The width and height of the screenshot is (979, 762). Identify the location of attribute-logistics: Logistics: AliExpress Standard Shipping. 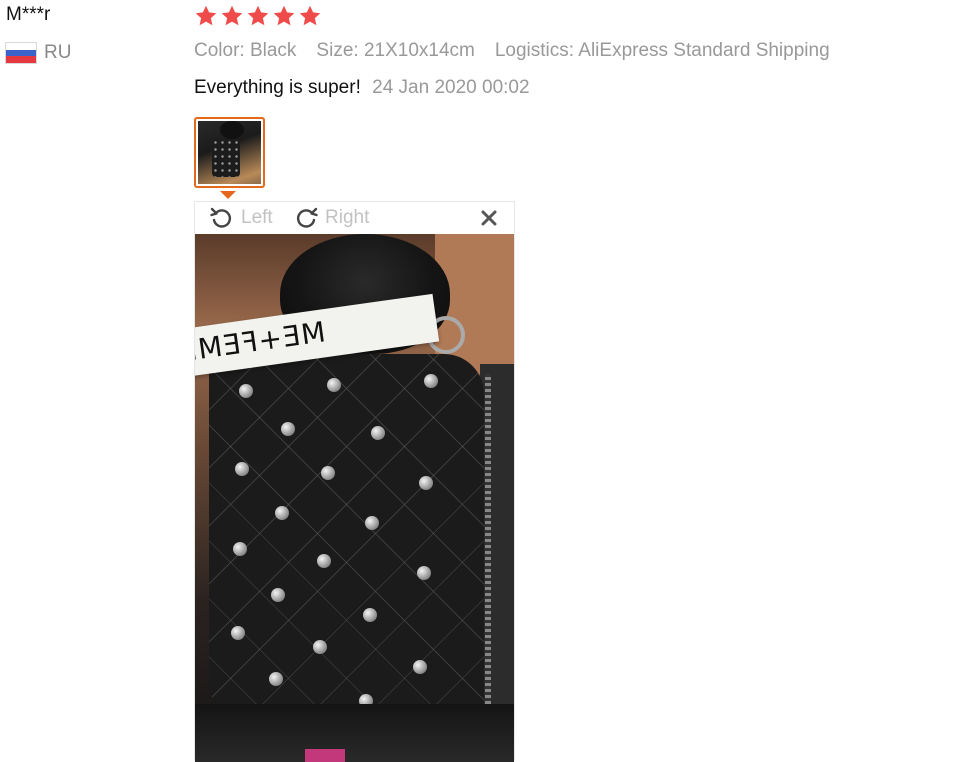
(662, 50).